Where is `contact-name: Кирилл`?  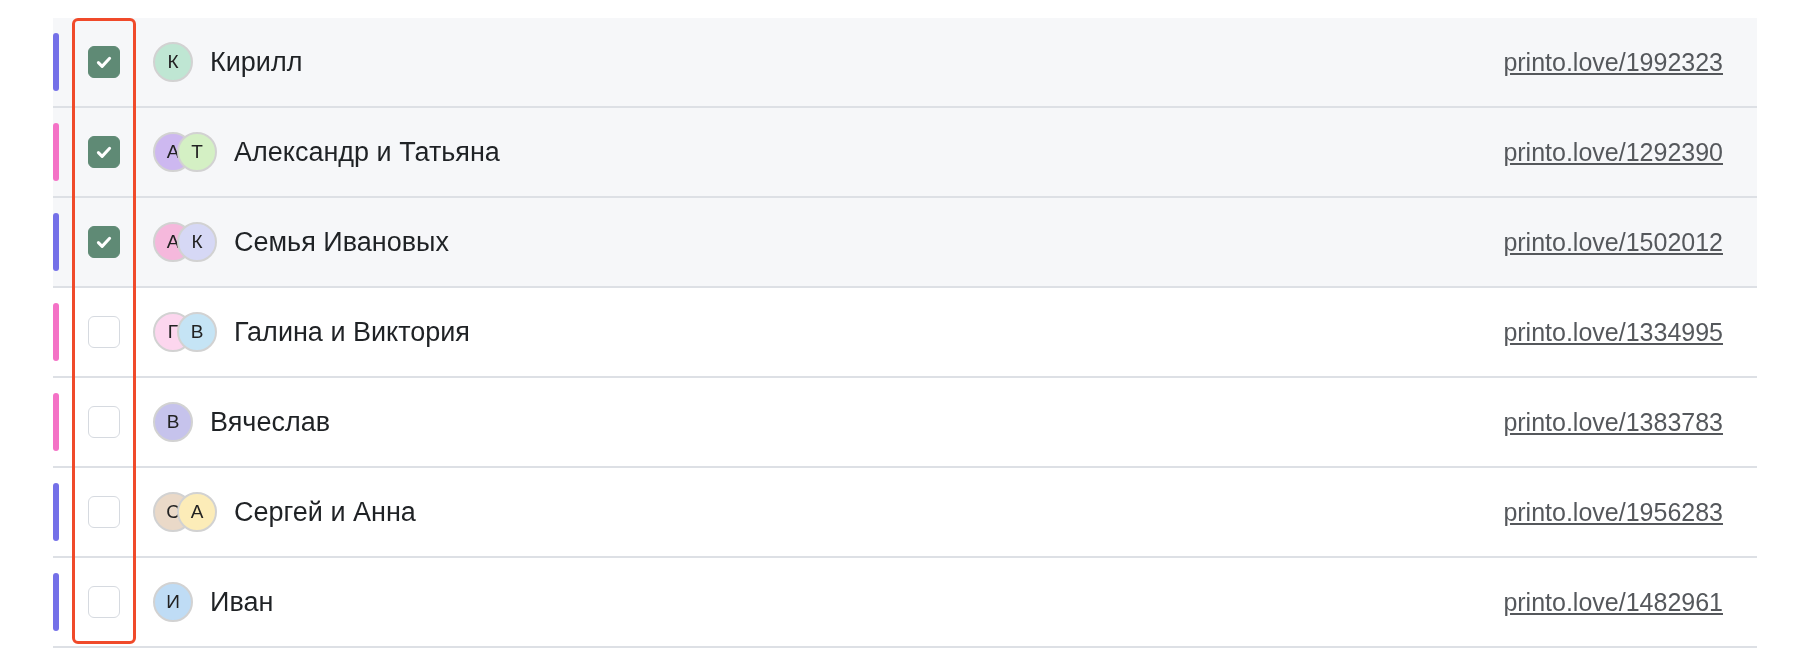 contact-name: Кирилл is located at coordinates (256, 62).